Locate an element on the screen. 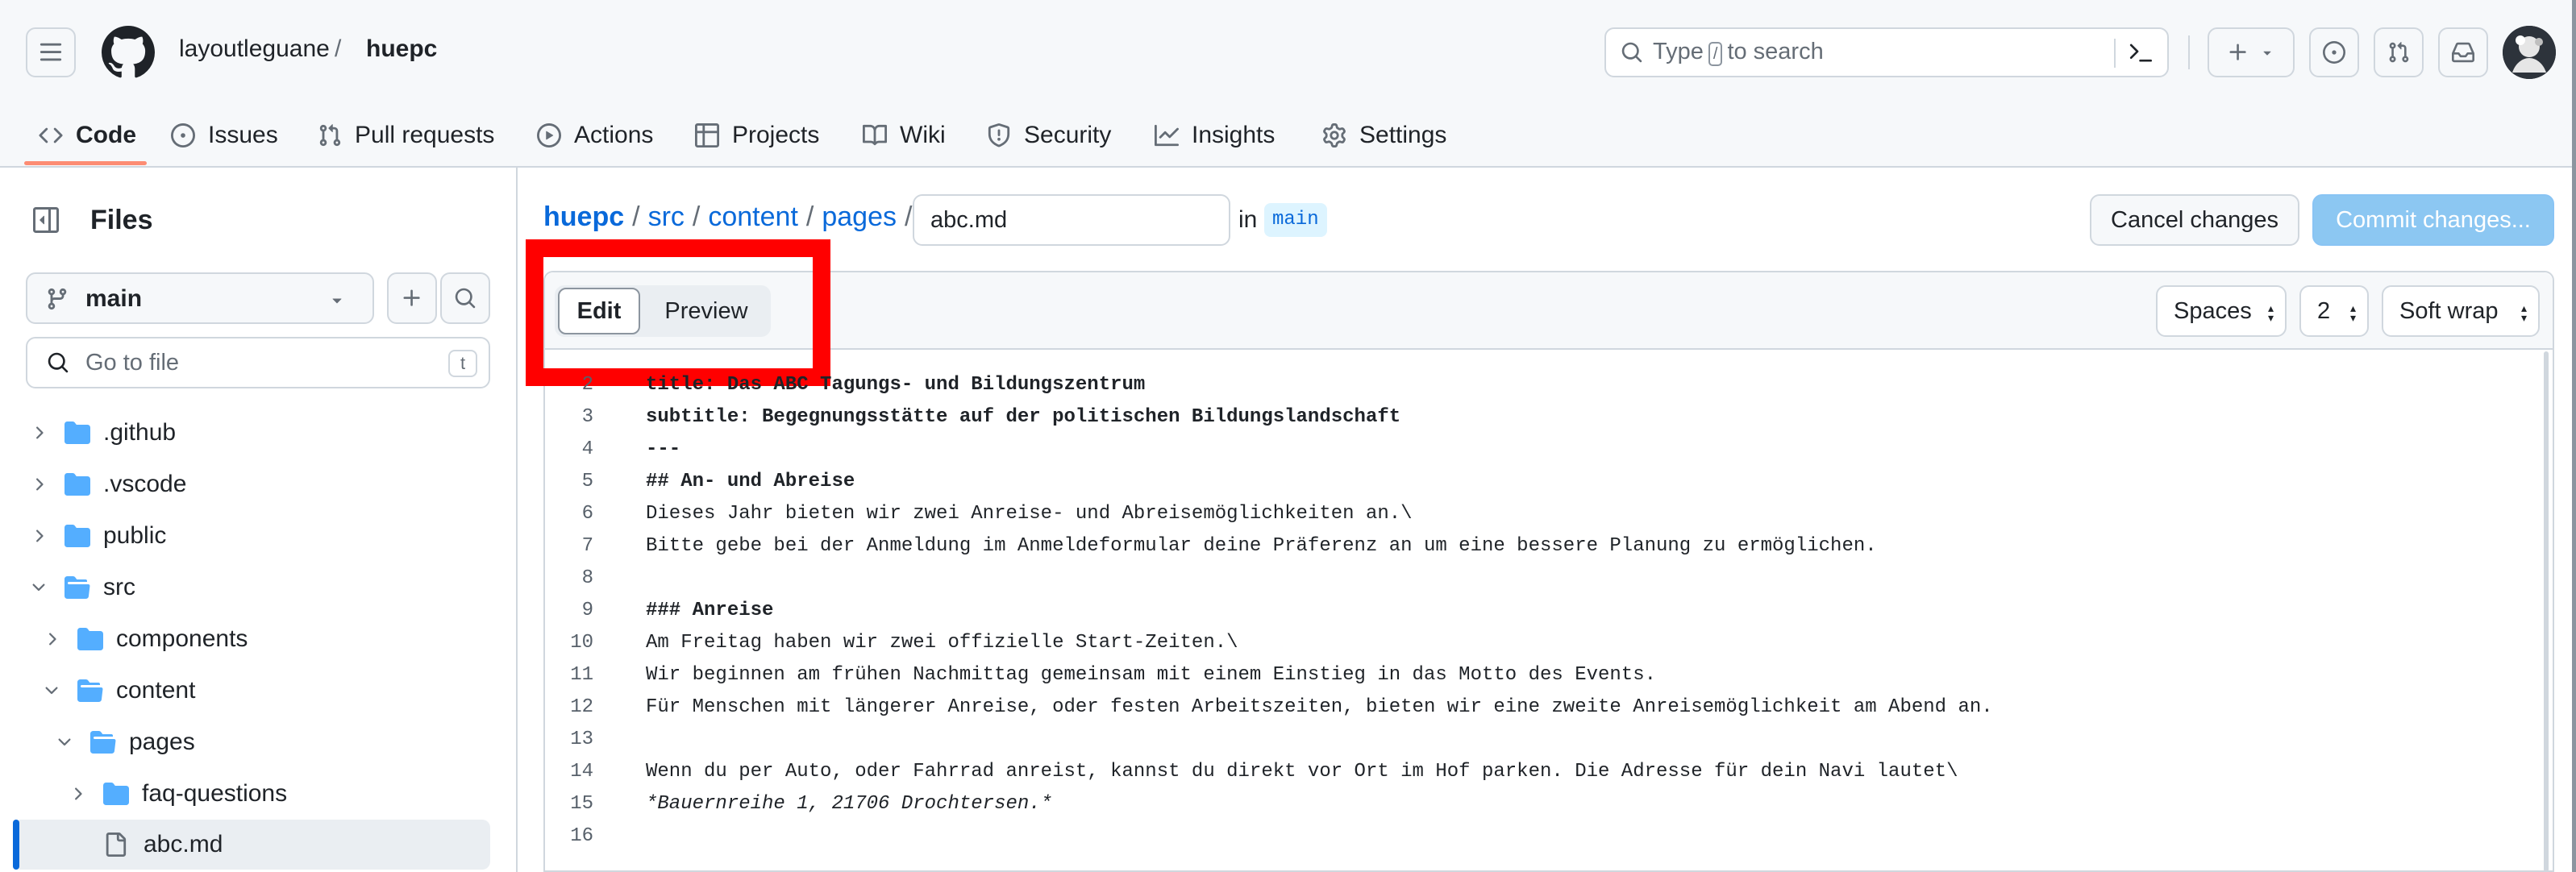 This screenshot has height=872, width=2576. line-number: 10 is located at coordinates (581, 643).